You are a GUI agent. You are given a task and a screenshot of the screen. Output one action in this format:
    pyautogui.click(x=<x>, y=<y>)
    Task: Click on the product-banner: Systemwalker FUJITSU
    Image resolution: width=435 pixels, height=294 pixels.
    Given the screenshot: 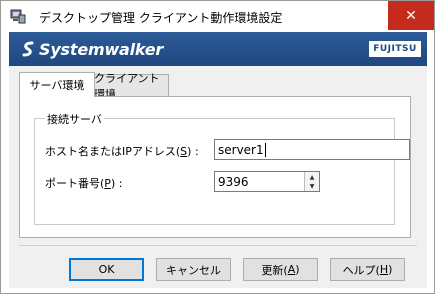 What is the action you would take?
    pyautogui.click(x=218, y=49)
    